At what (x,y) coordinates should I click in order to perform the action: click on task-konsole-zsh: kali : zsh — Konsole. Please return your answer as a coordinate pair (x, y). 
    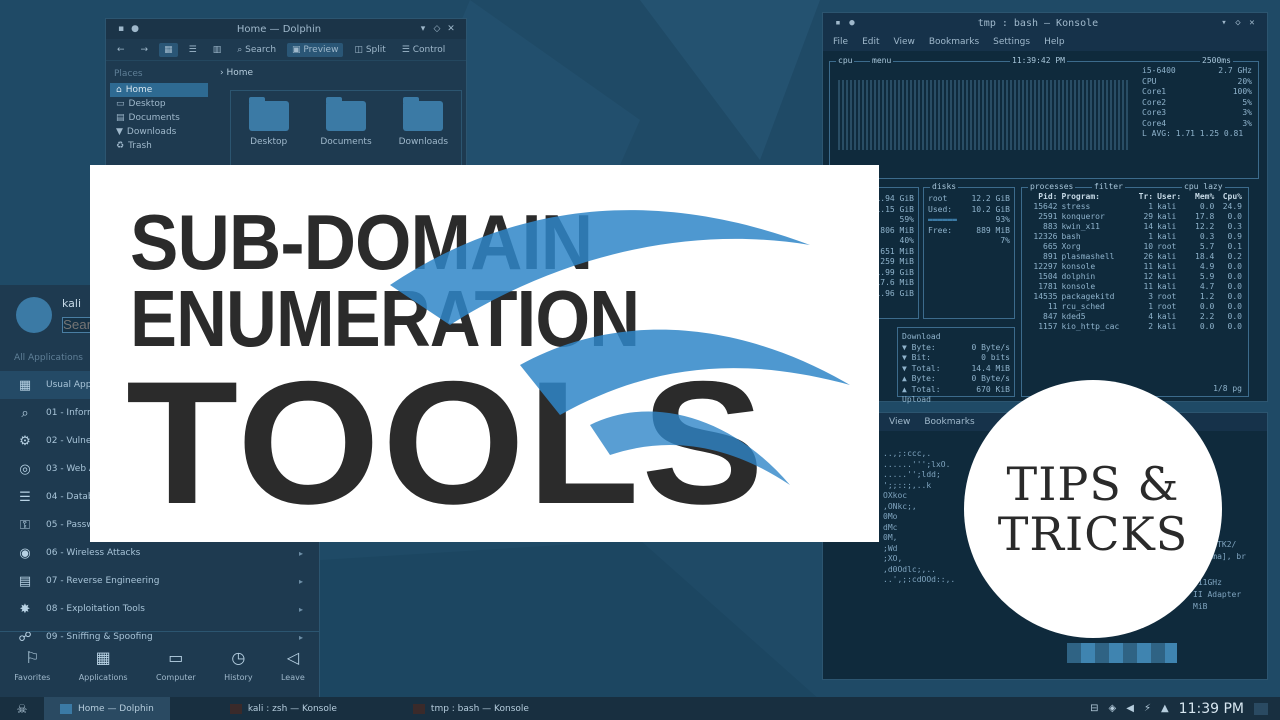
    Looking at the image, I should click on (261, 708).